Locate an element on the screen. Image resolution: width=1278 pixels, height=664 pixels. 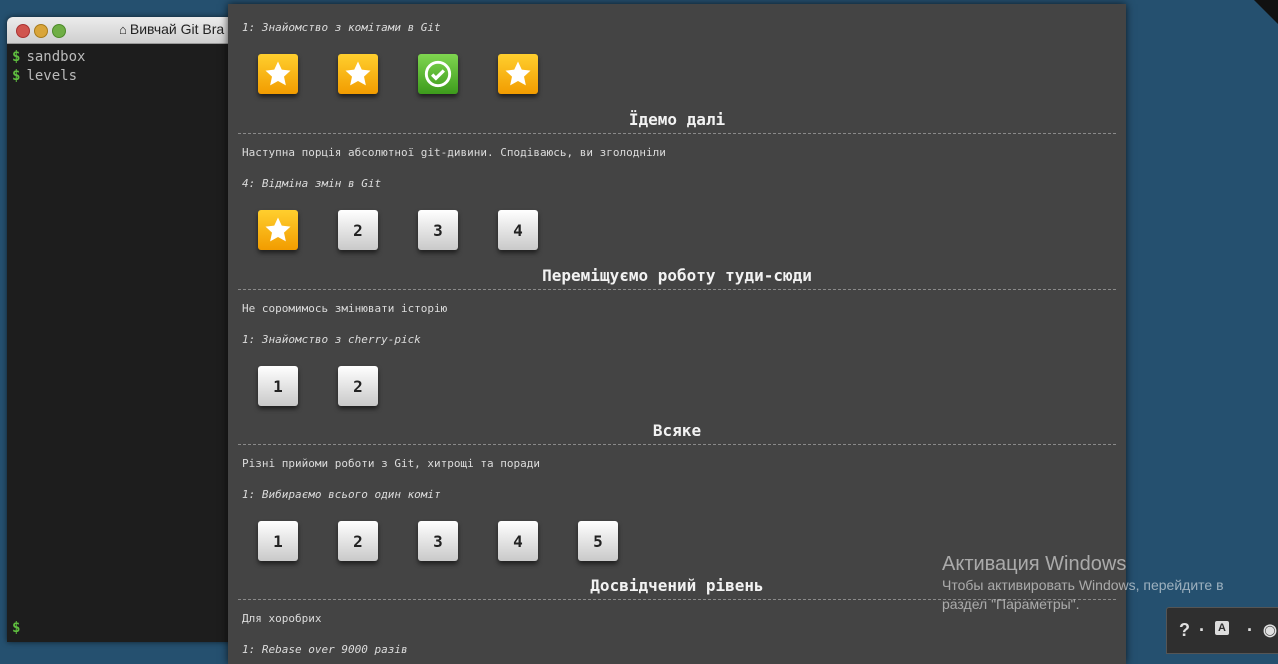
group-description: Не соромимось змінювати історію is located at coordinates (345, 308).